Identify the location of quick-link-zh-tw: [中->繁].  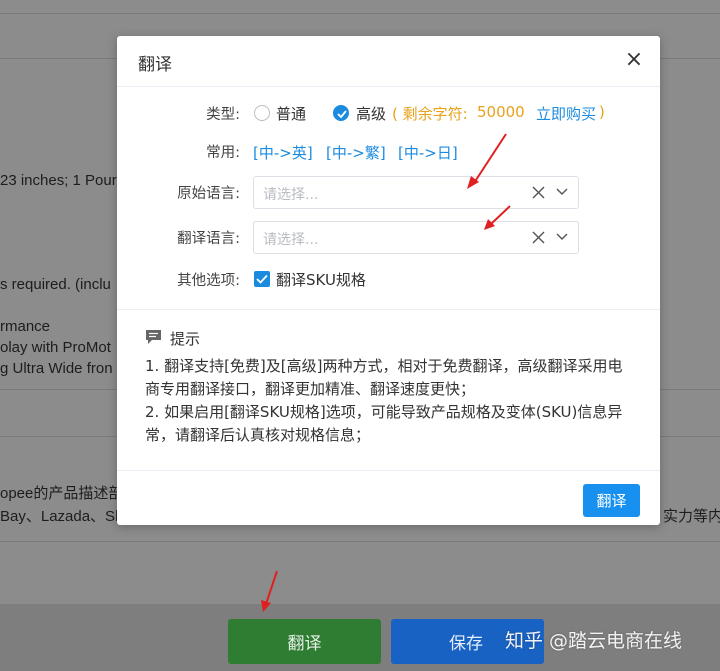
(356, 152).